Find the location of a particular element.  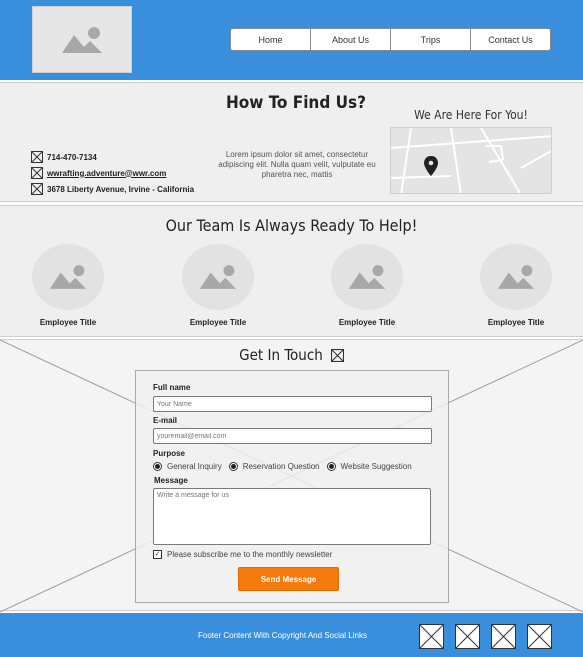

message-textarea is located at coordinates (292, 516).